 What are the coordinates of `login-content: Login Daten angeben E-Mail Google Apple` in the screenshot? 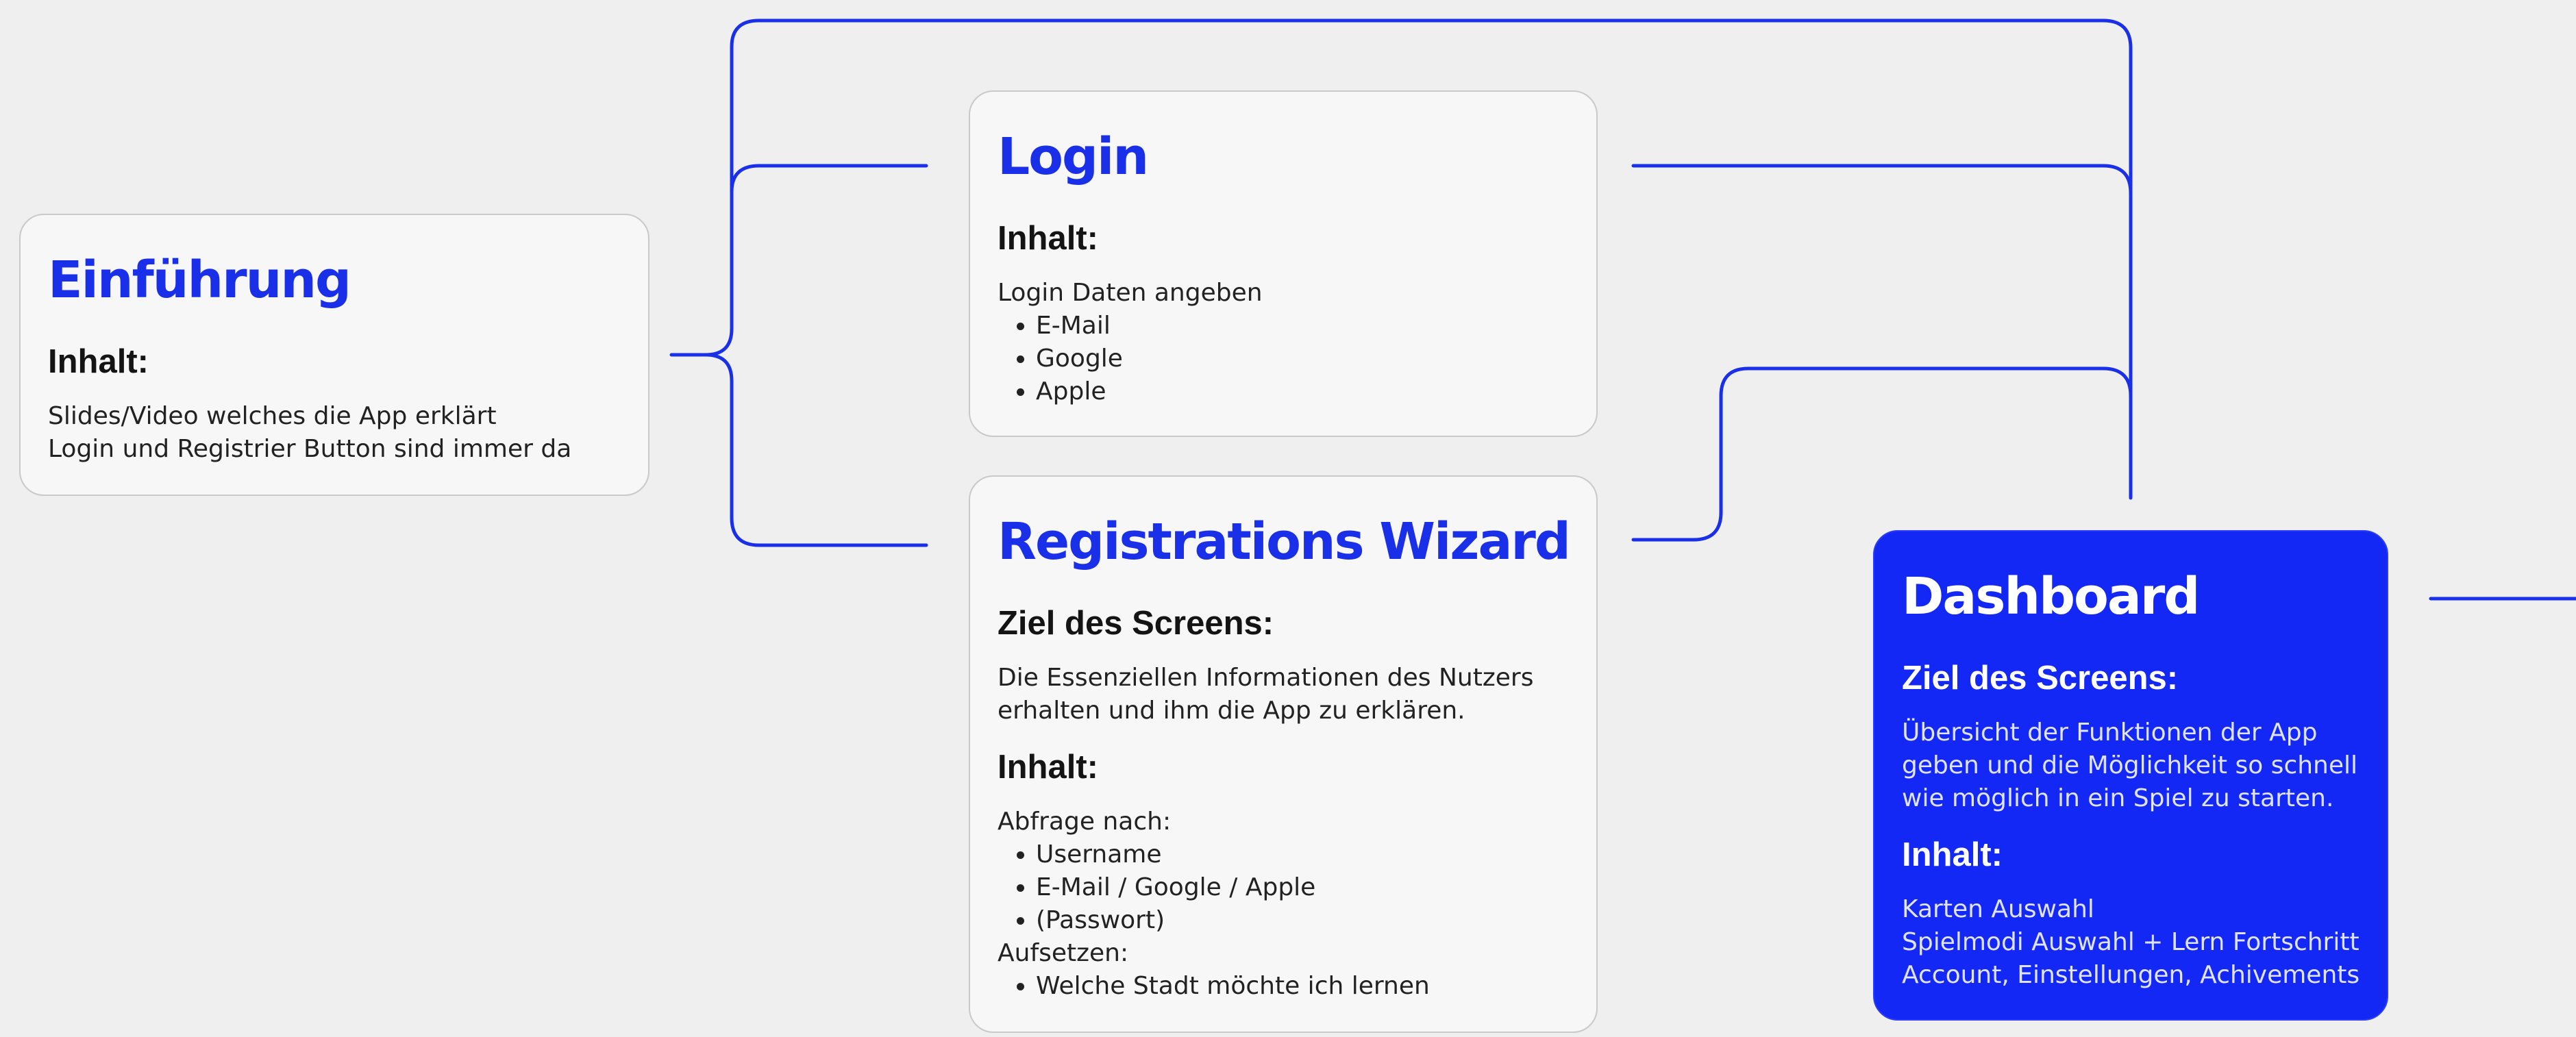 It's located at (1290, 343).